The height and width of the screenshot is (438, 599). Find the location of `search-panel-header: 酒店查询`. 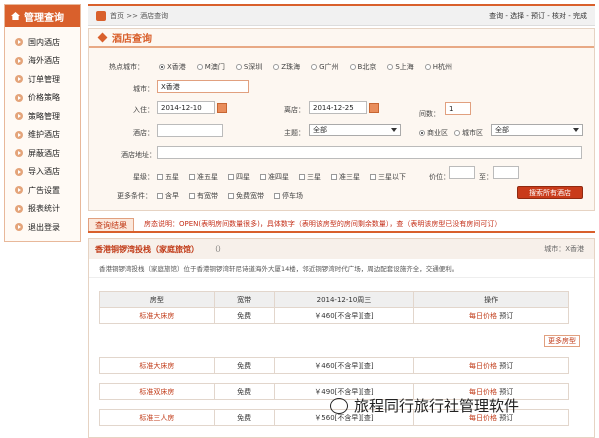

search-panel-header: 酒店查询 is located at coordinates (341, 38).